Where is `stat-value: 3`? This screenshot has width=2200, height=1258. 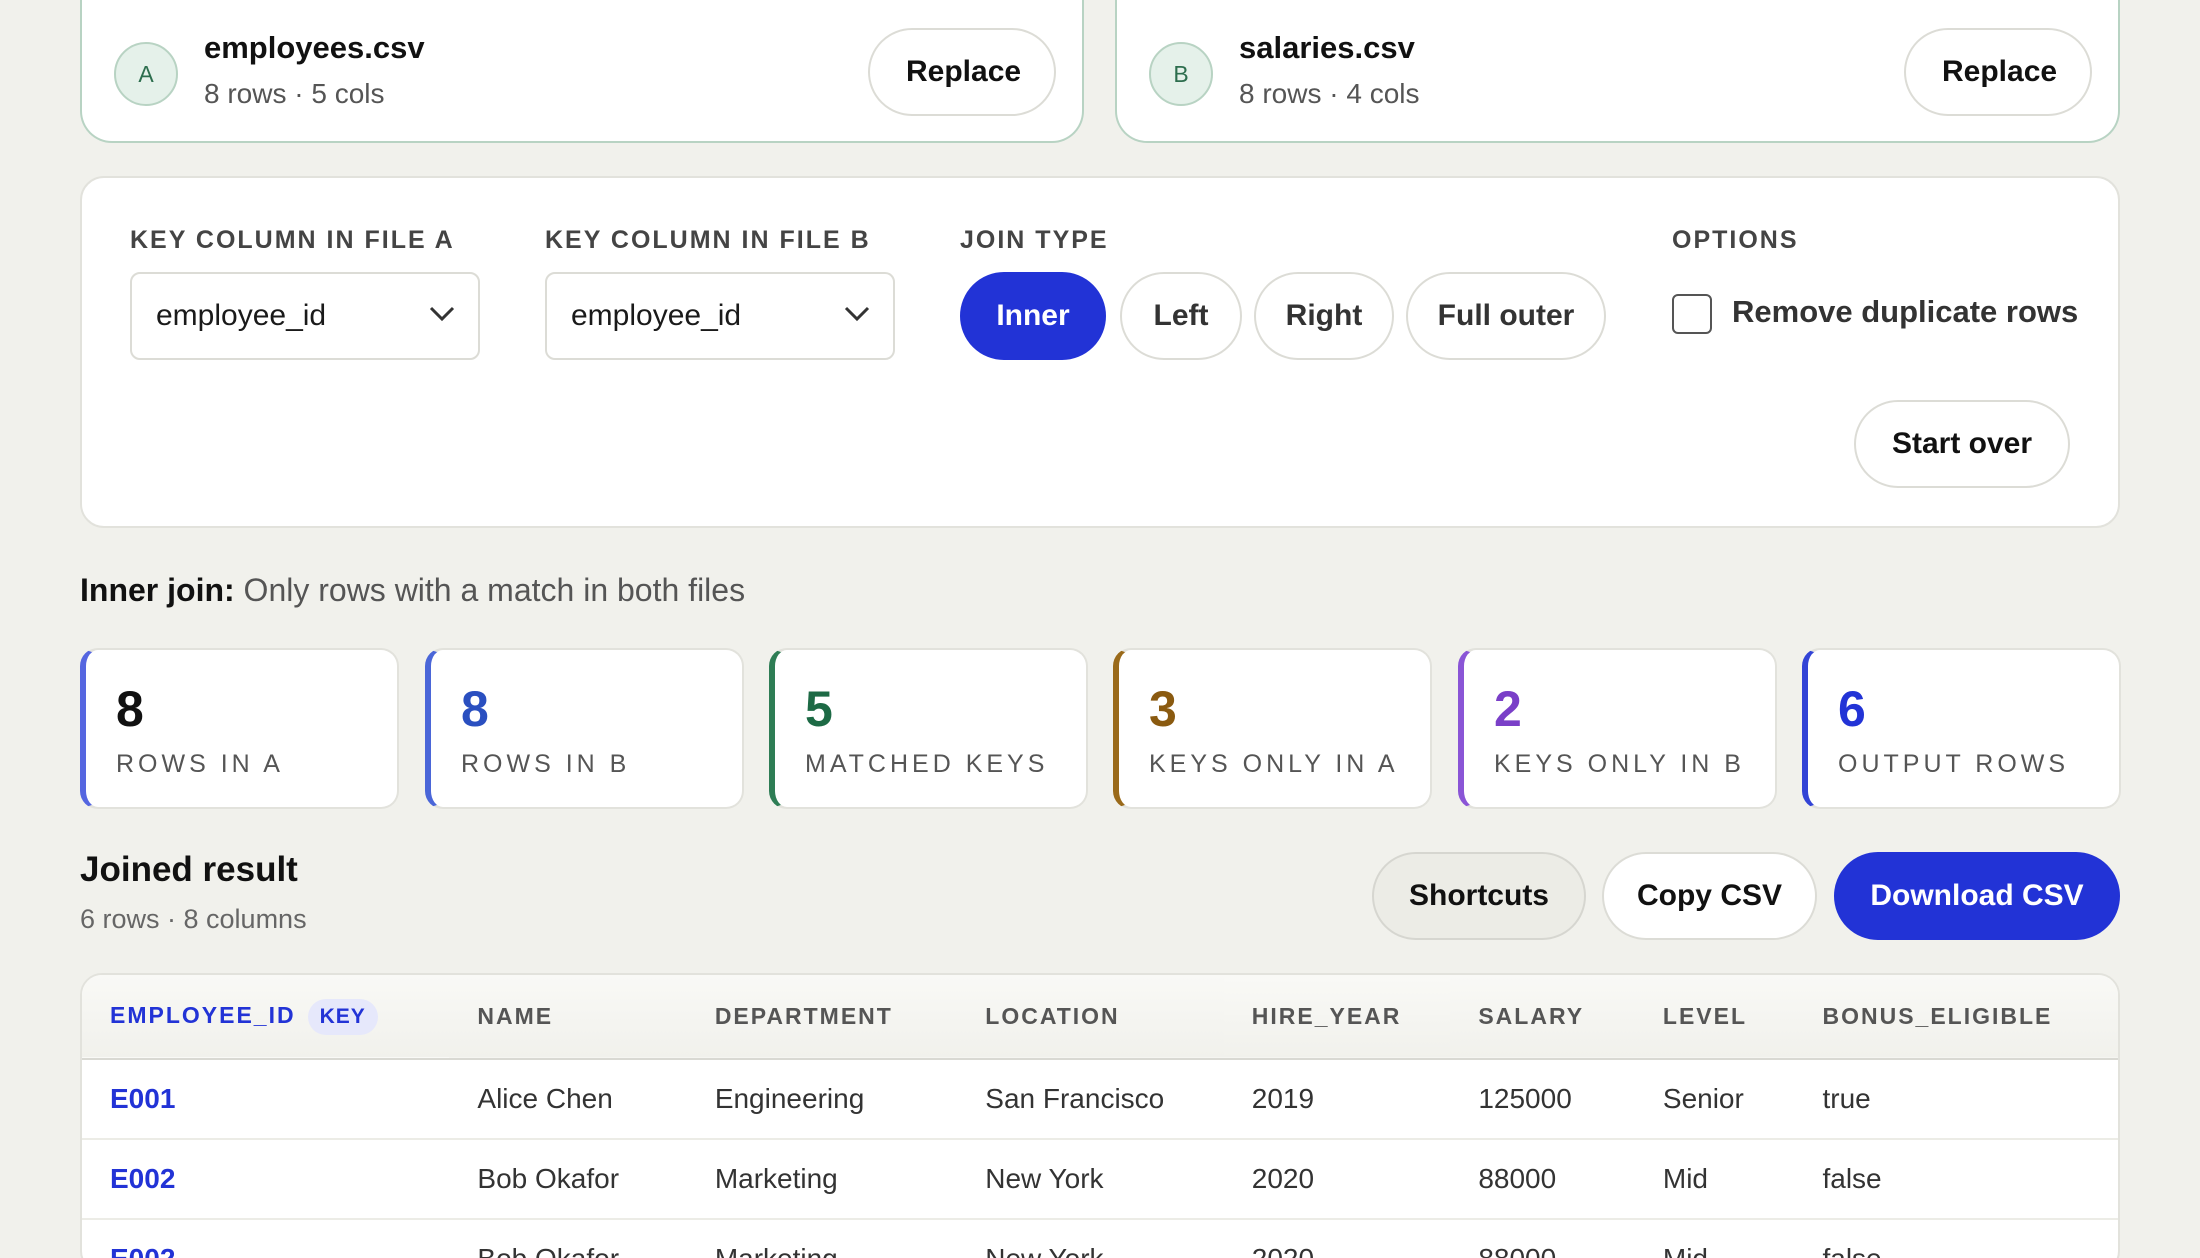 stat-value: 3 is located at coordinates (1163, 709).